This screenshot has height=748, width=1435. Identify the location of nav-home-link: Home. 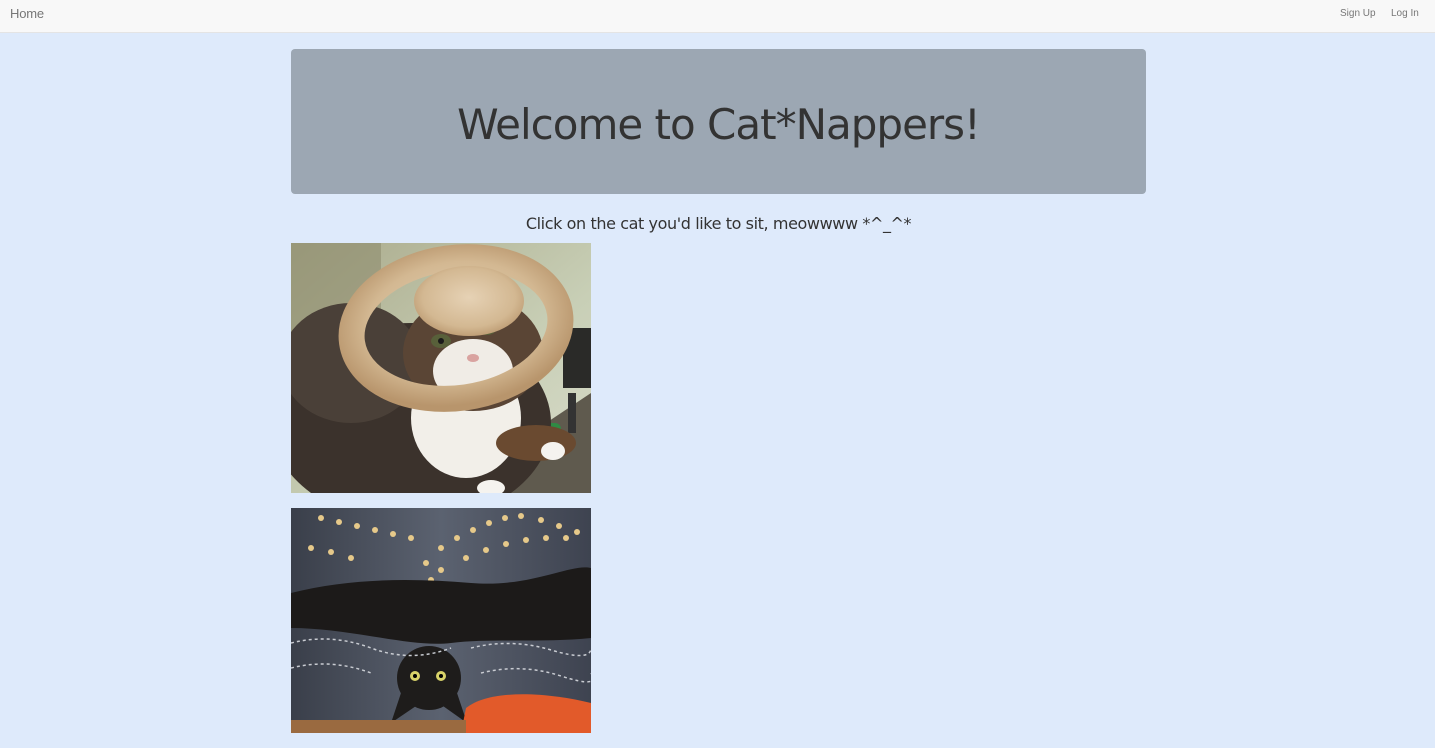
(27, 13).